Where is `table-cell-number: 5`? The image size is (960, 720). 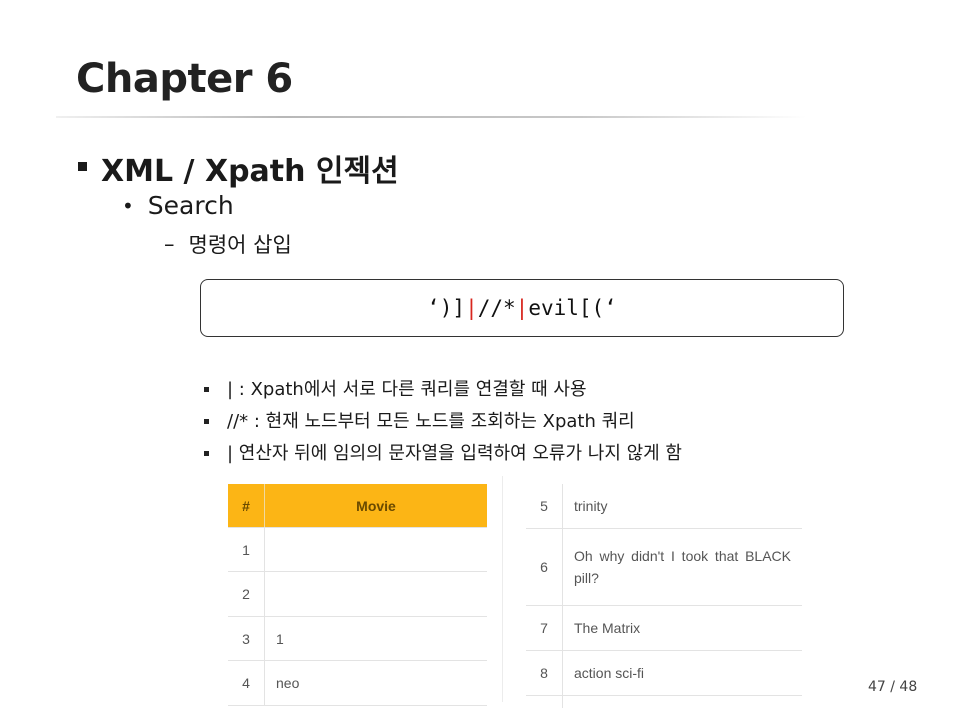
table-cell-number: 5 is located at coordinates (544, 506).